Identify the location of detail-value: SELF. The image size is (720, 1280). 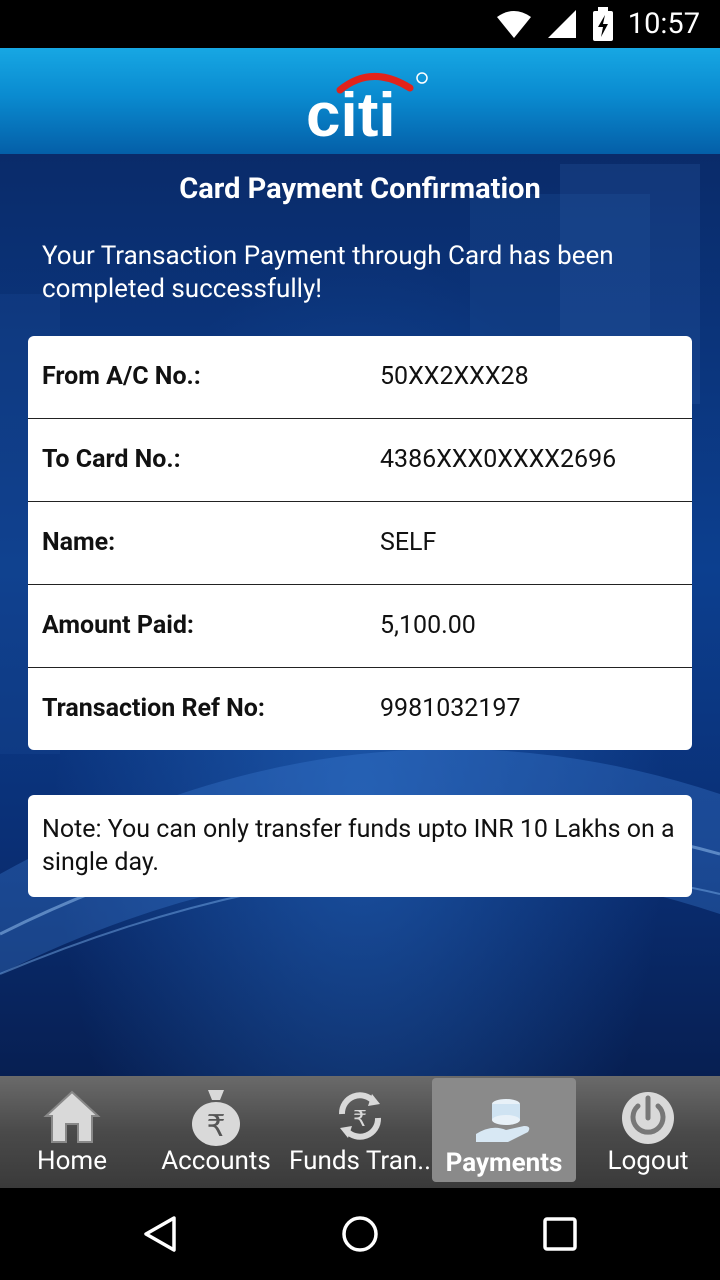
(408, 542).